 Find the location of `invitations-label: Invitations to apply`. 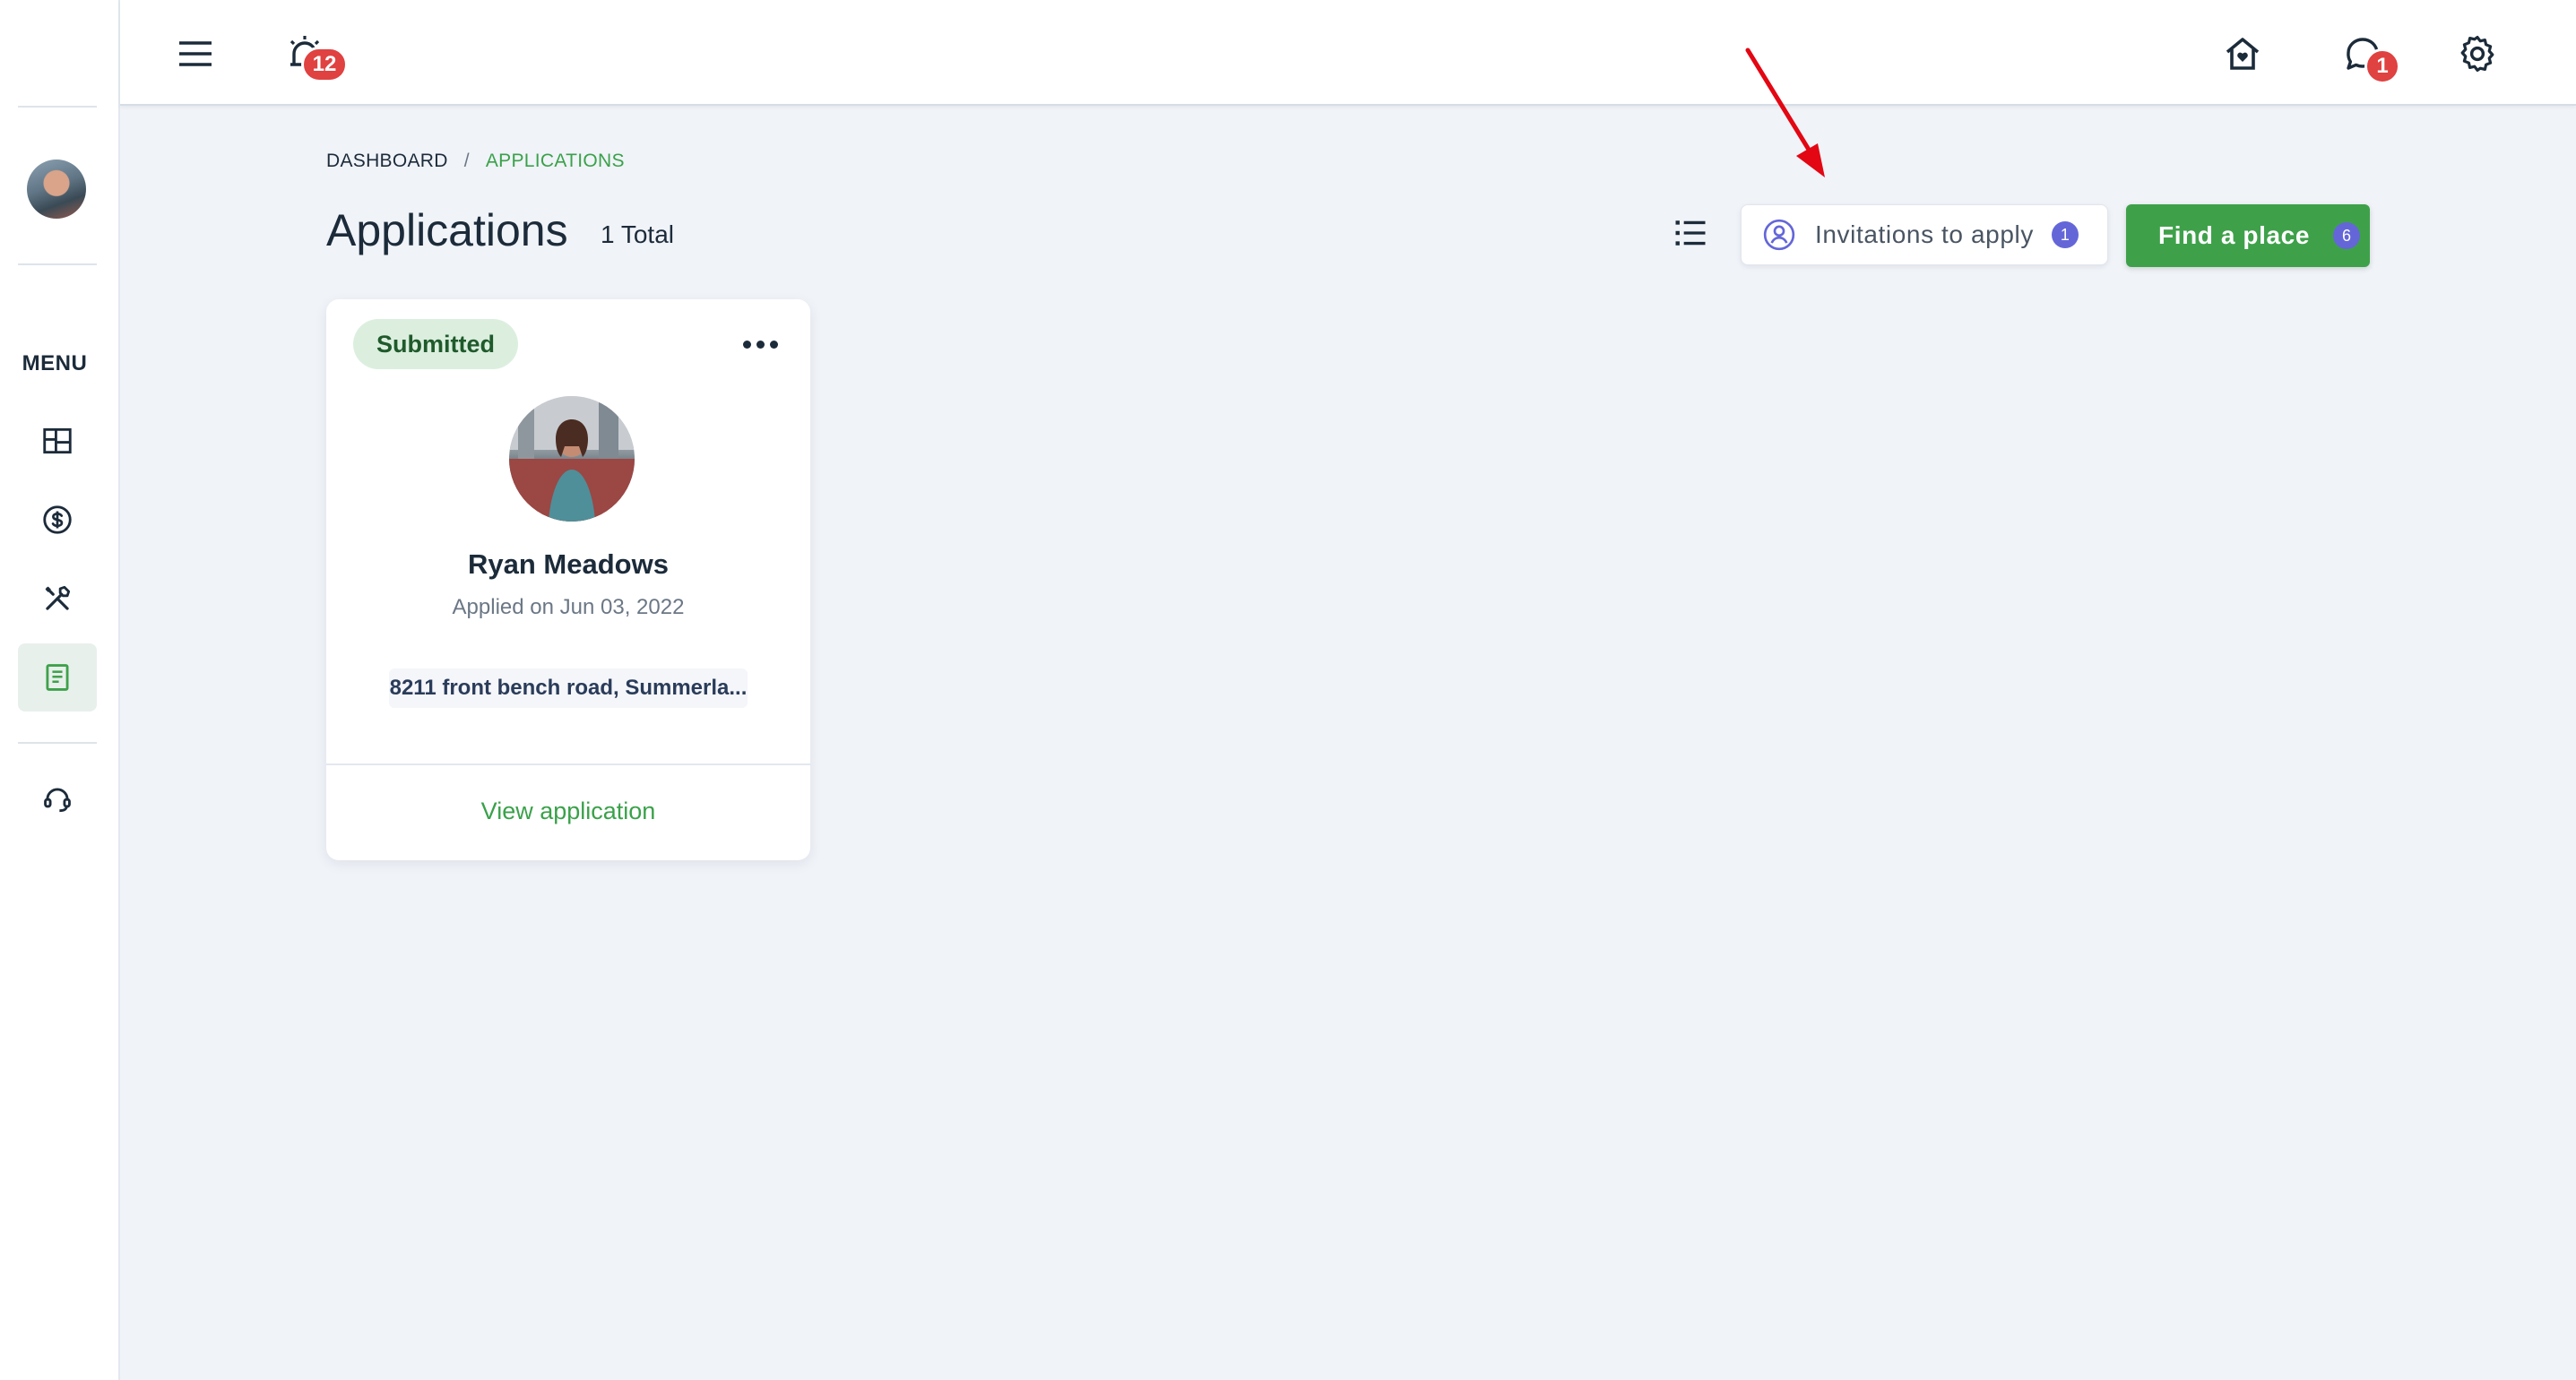

invitations-label: Invitations to apply is located at coordinates (1924, 234).